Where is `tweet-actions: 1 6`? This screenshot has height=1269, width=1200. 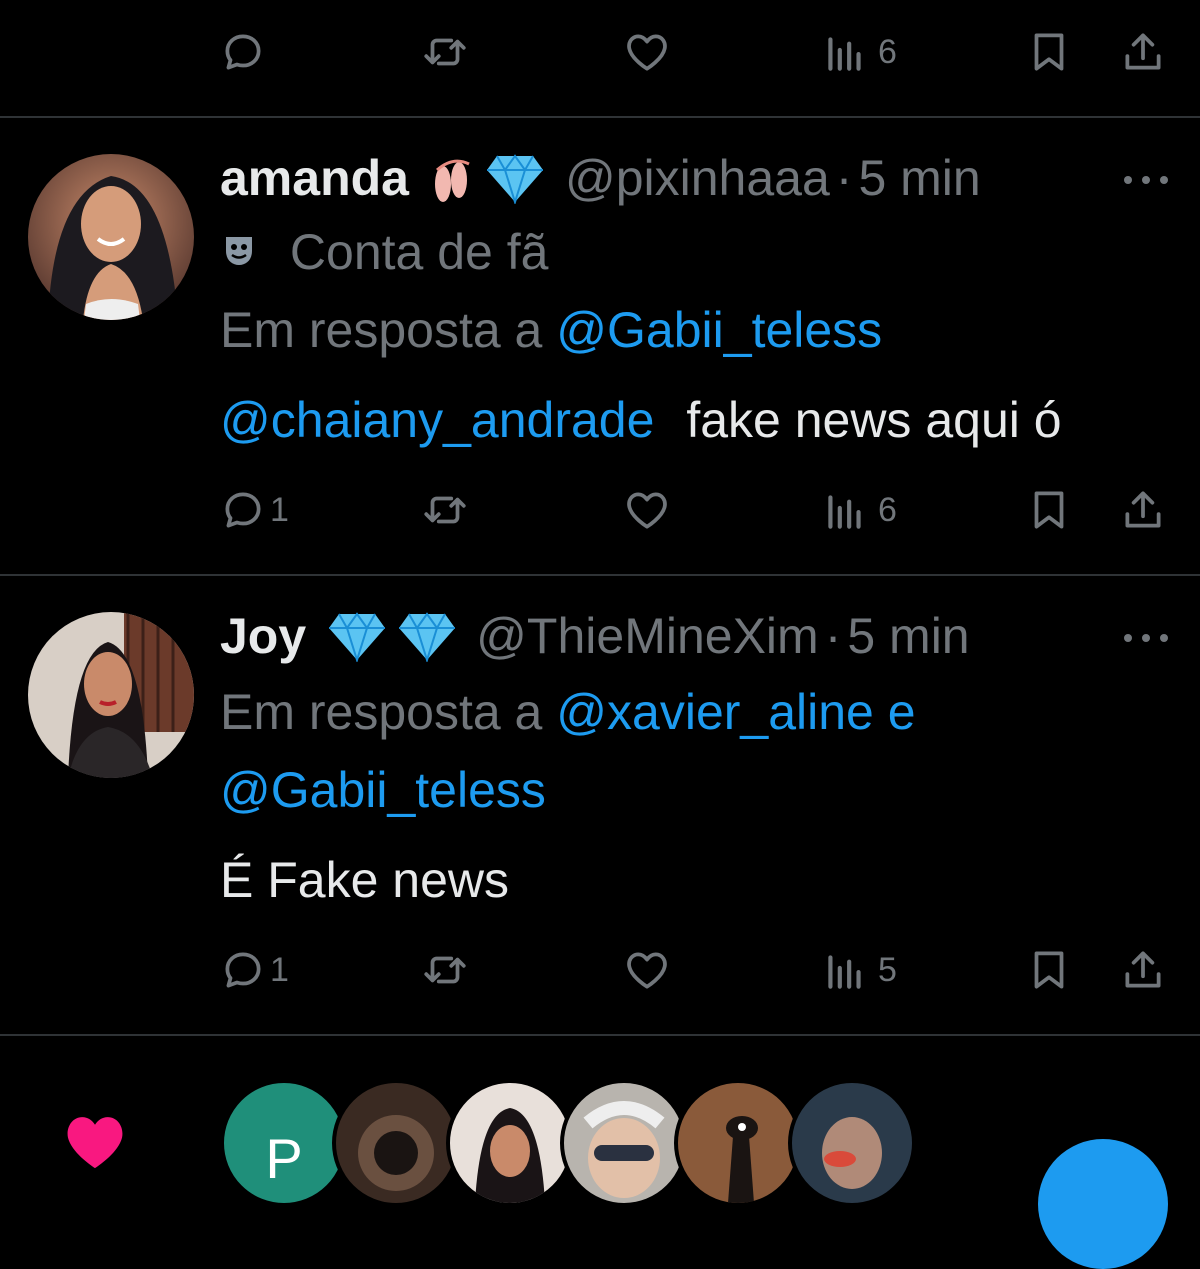
tweet-actions: 1 6 is located at coordinates (600, 510).